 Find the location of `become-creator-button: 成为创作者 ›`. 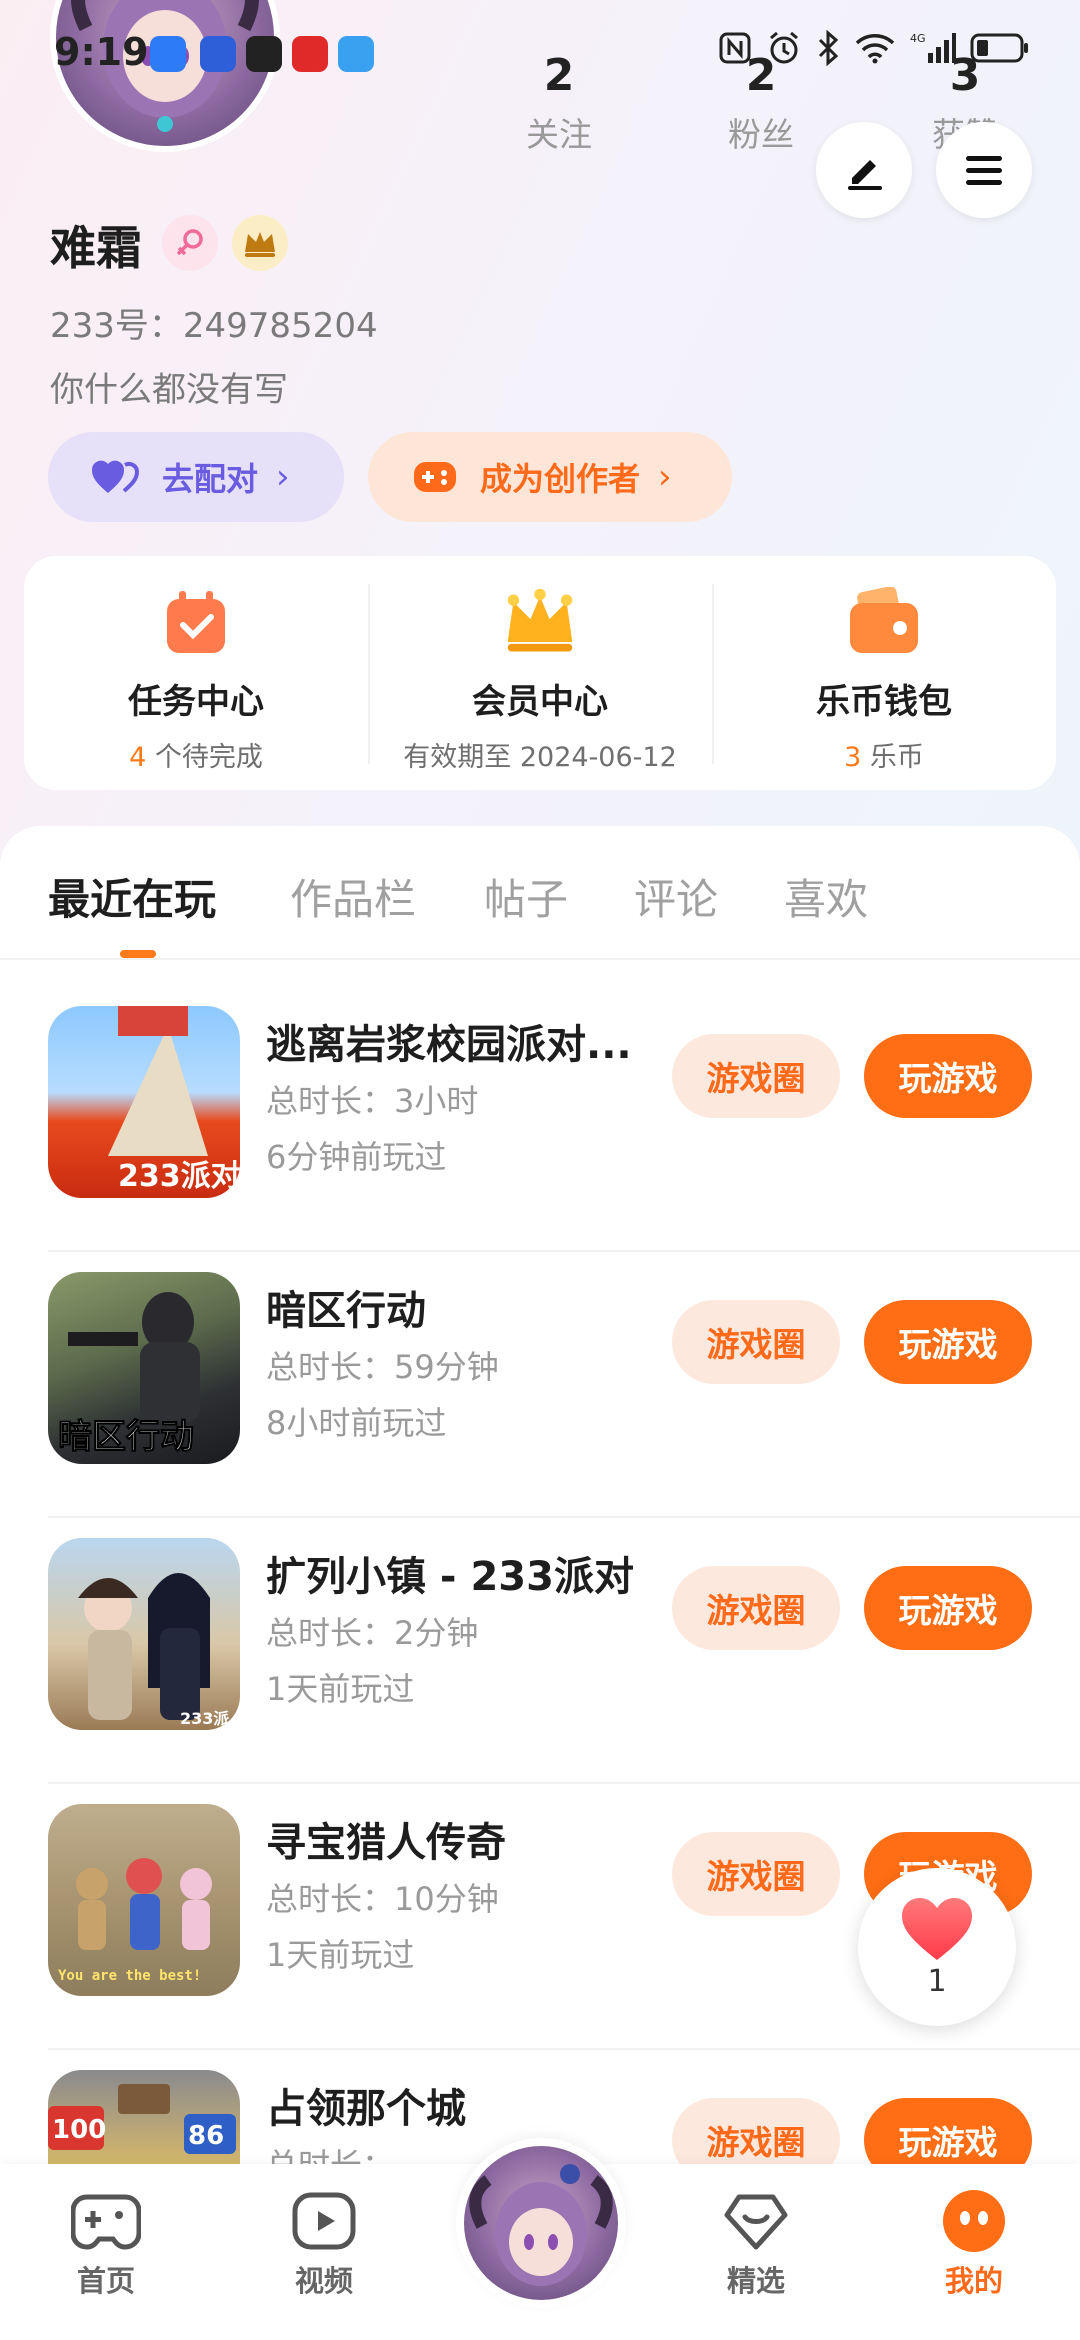

become-creator-button: 成为创作者 › is located at coordinates (550, 477).